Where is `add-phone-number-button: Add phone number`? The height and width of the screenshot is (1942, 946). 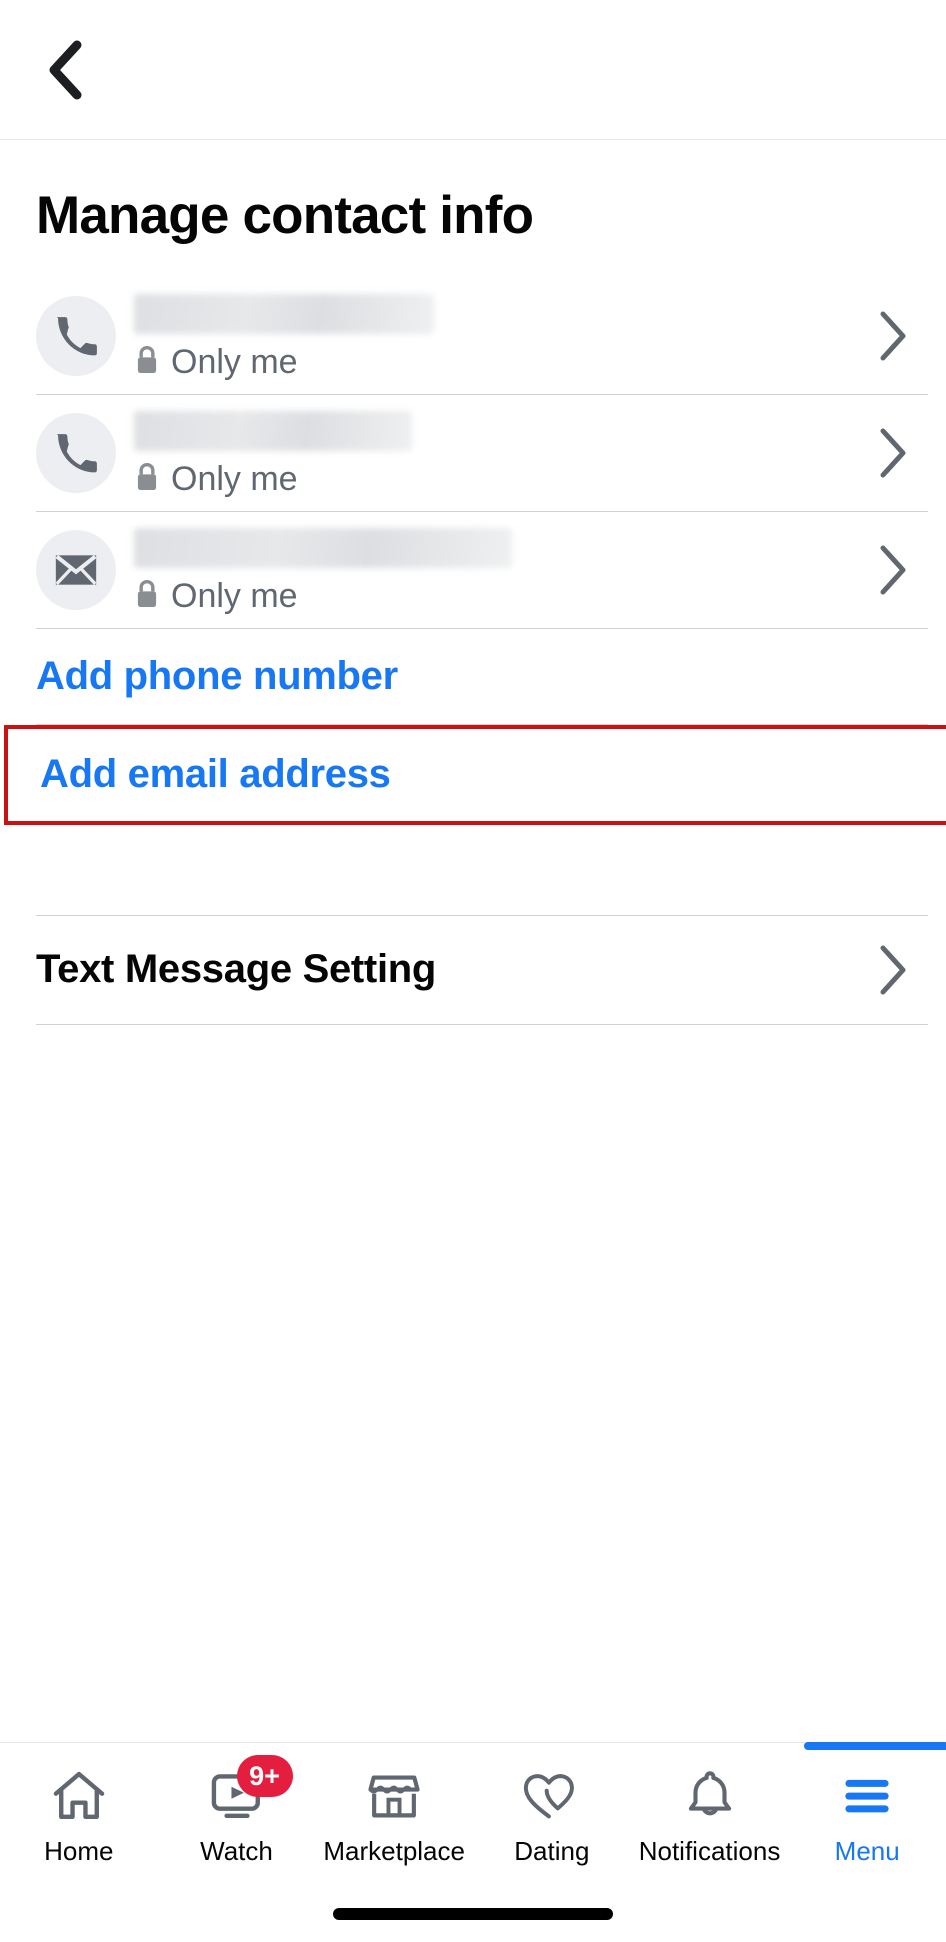 add-phone-number-button: Add phone number is located at coordinates (473, 677).